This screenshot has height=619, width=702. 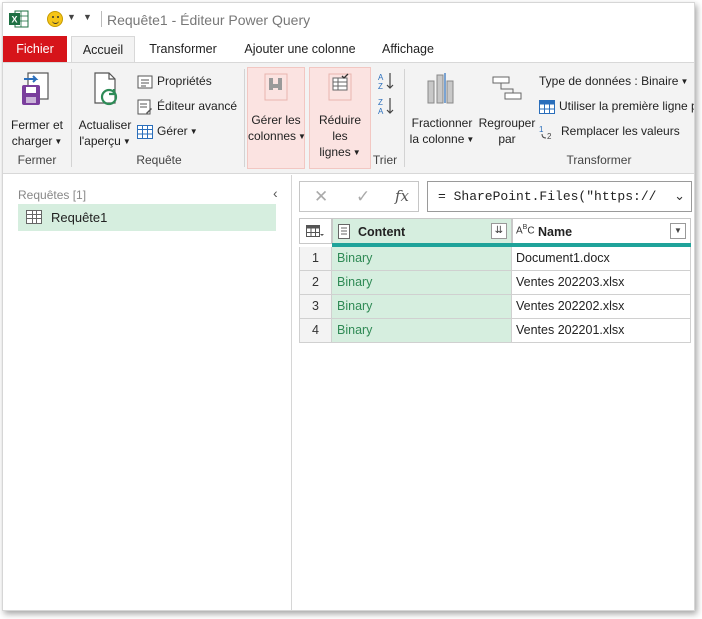 What do you see at coordinates (315, 259) in the screenshot?
I see `row-number: 1` at bounding box center [315, 259].